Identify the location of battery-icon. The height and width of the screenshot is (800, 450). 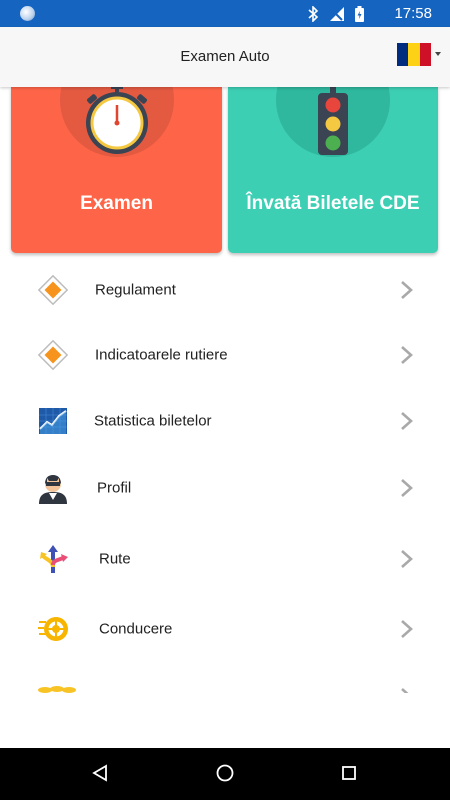
(359, 13).